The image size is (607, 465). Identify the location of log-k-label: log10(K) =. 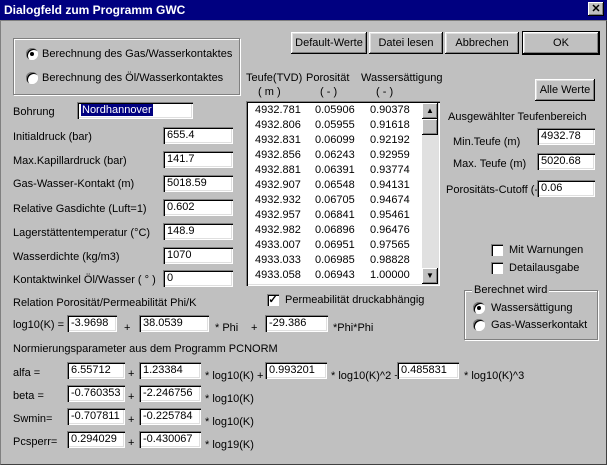
(39, 325).